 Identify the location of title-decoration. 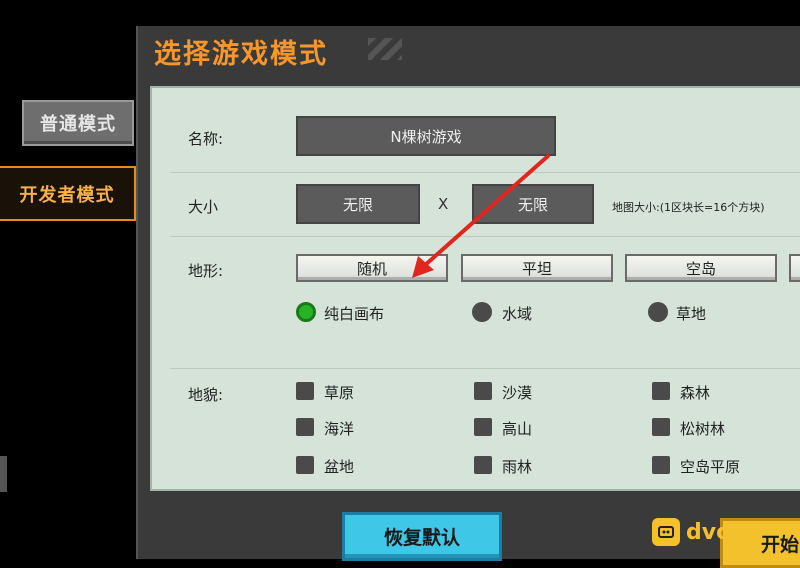
(385, 49).